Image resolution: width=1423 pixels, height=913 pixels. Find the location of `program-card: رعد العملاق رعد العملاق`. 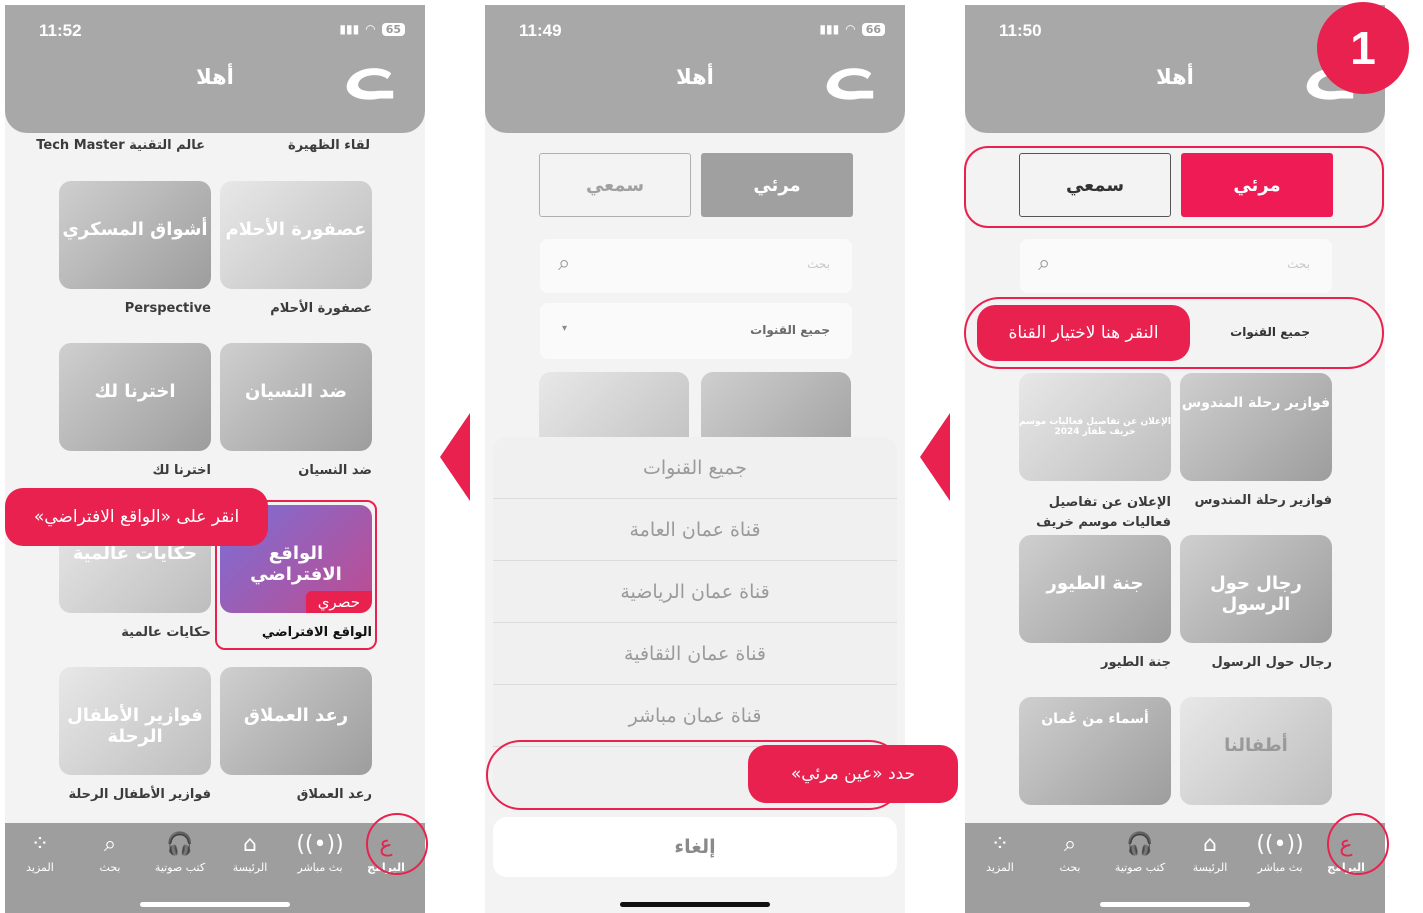

program-card: رعد العملاق رعد العملاق is located at coordinates (296, 734).